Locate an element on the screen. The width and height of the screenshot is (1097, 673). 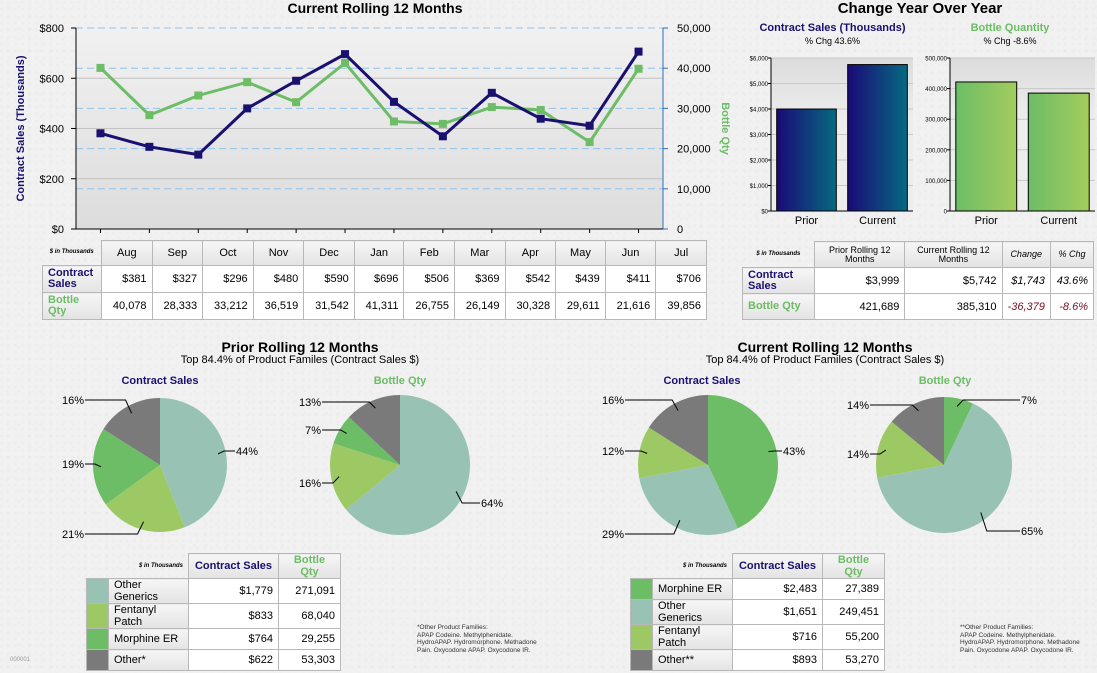
month-header: Aug is located at coordinates (127, 253).